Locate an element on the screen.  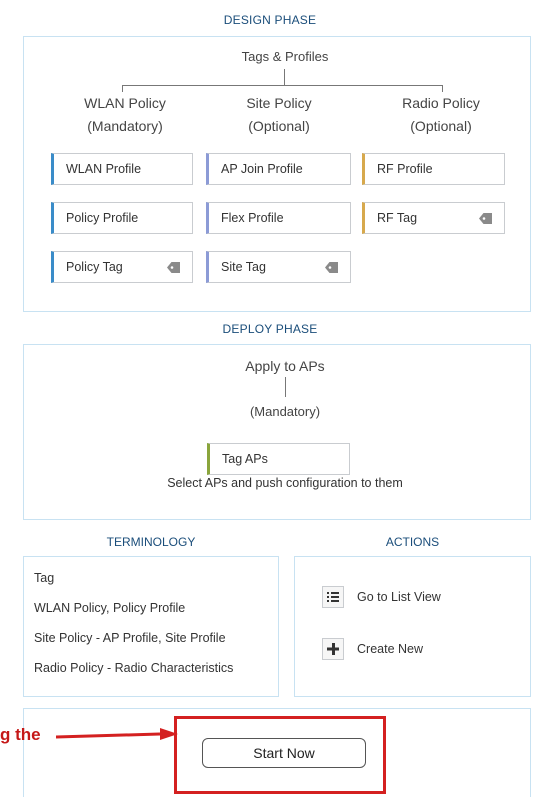
apply-to-aps-label: Apply to APs is located at coordinates (285, 366).